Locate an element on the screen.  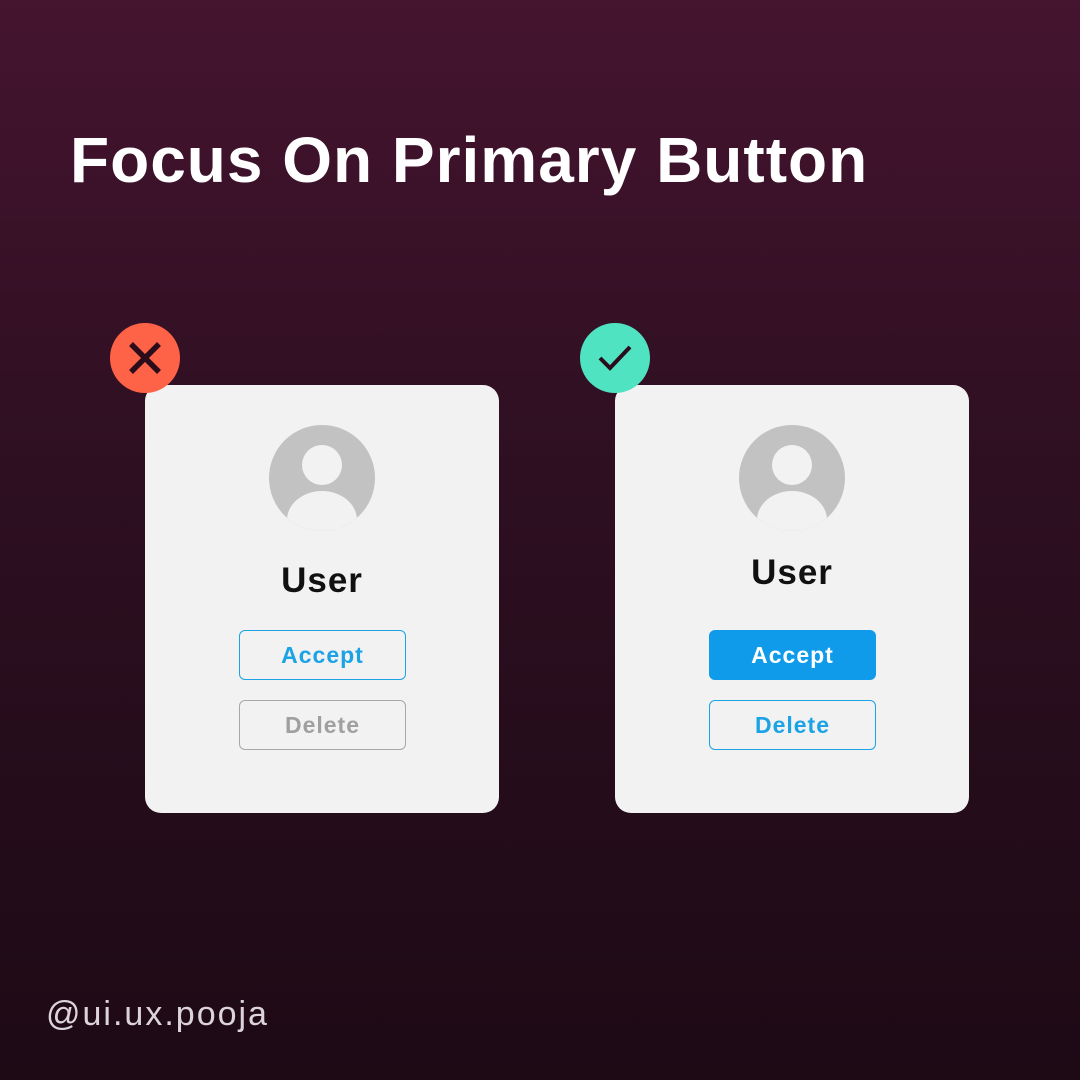
correct-badge is located at coordinates (615, 358).